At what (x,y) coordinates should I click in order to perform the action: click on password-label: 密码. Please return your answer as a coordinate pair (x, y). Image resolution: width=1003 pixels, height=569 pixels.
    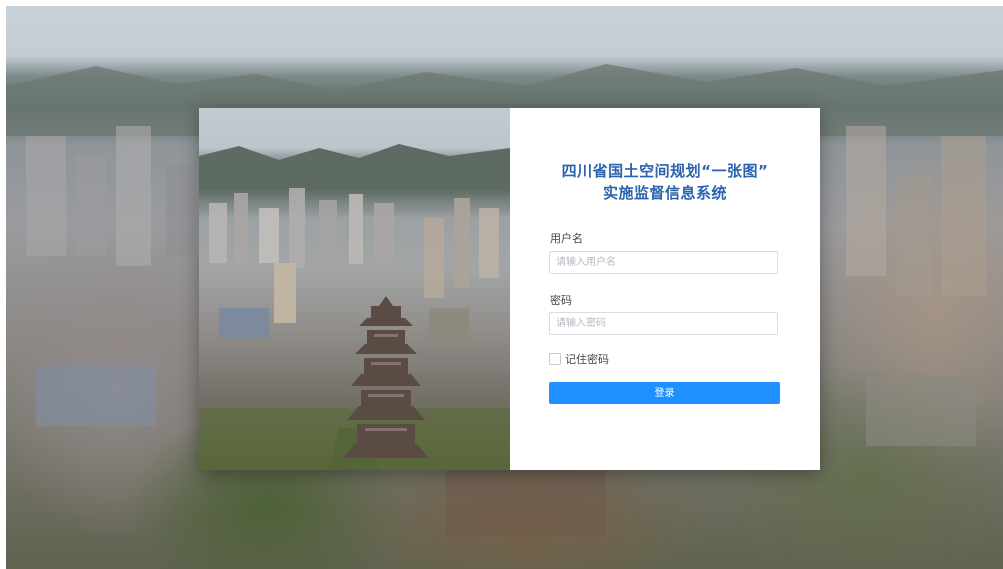
    Looking at the image, I should click on (561, 300).